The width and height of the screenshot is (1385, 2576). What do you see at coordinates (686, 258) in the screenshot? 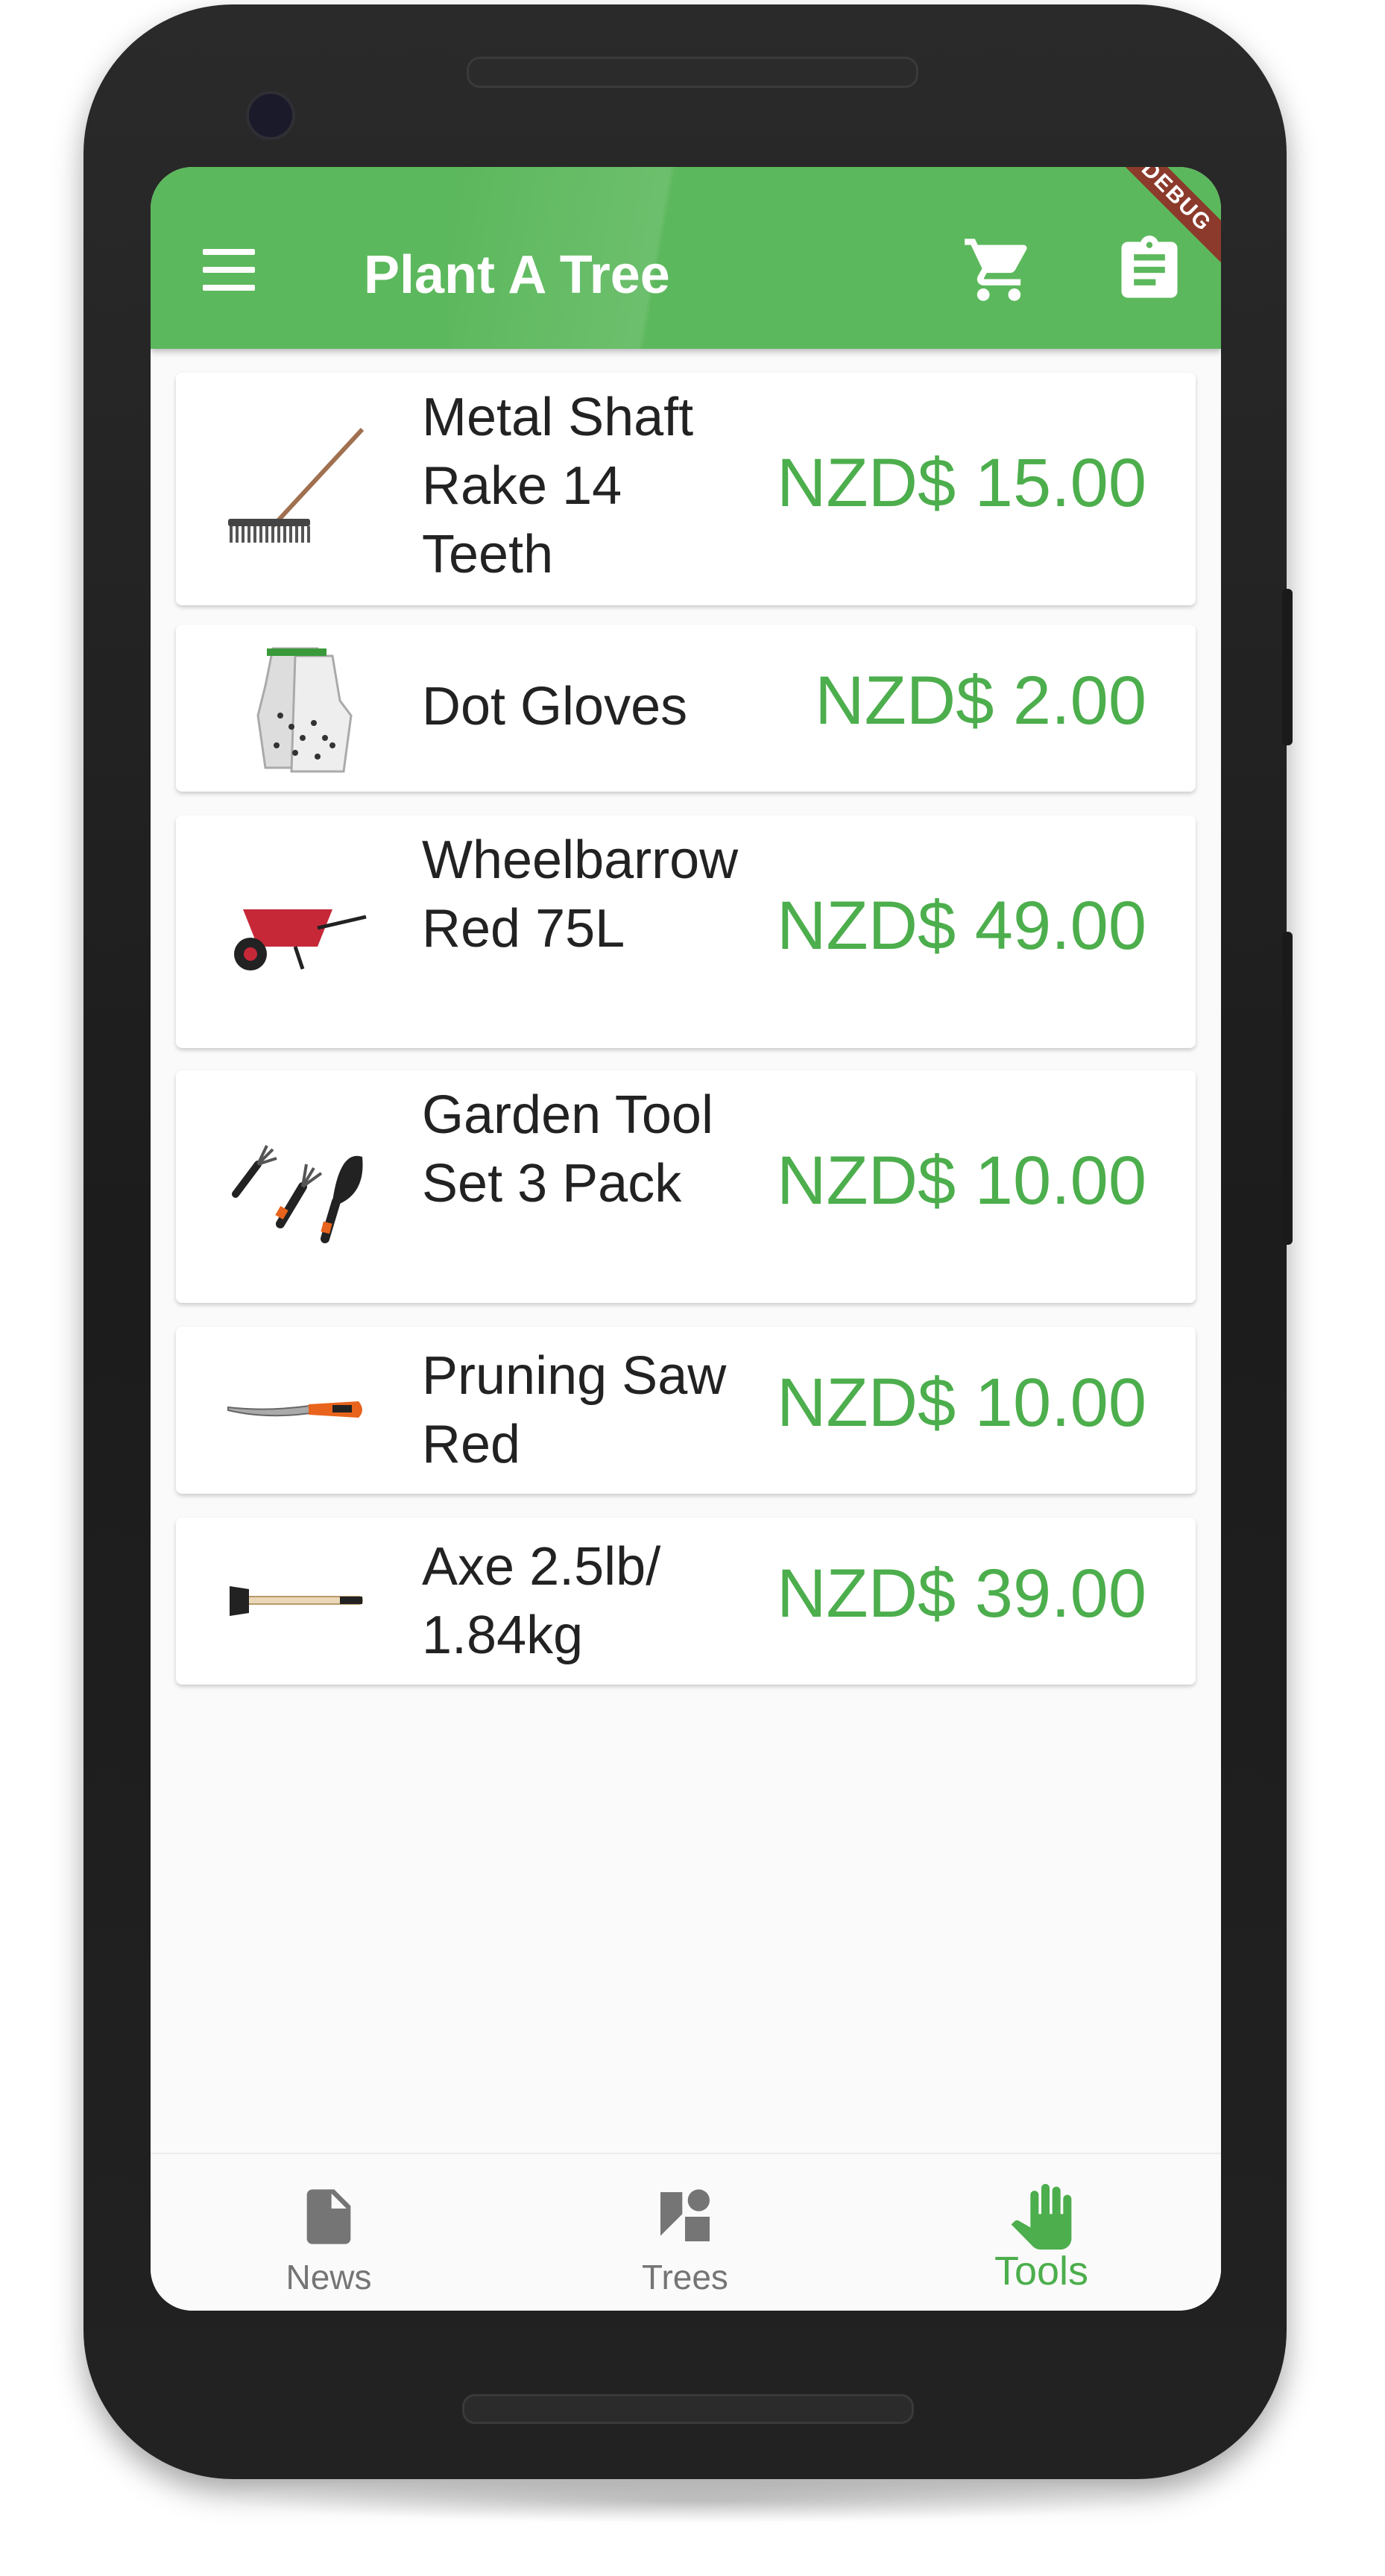
I see `app-bar: Plant A Tree DEBUG` at bounding box center [686, 258].